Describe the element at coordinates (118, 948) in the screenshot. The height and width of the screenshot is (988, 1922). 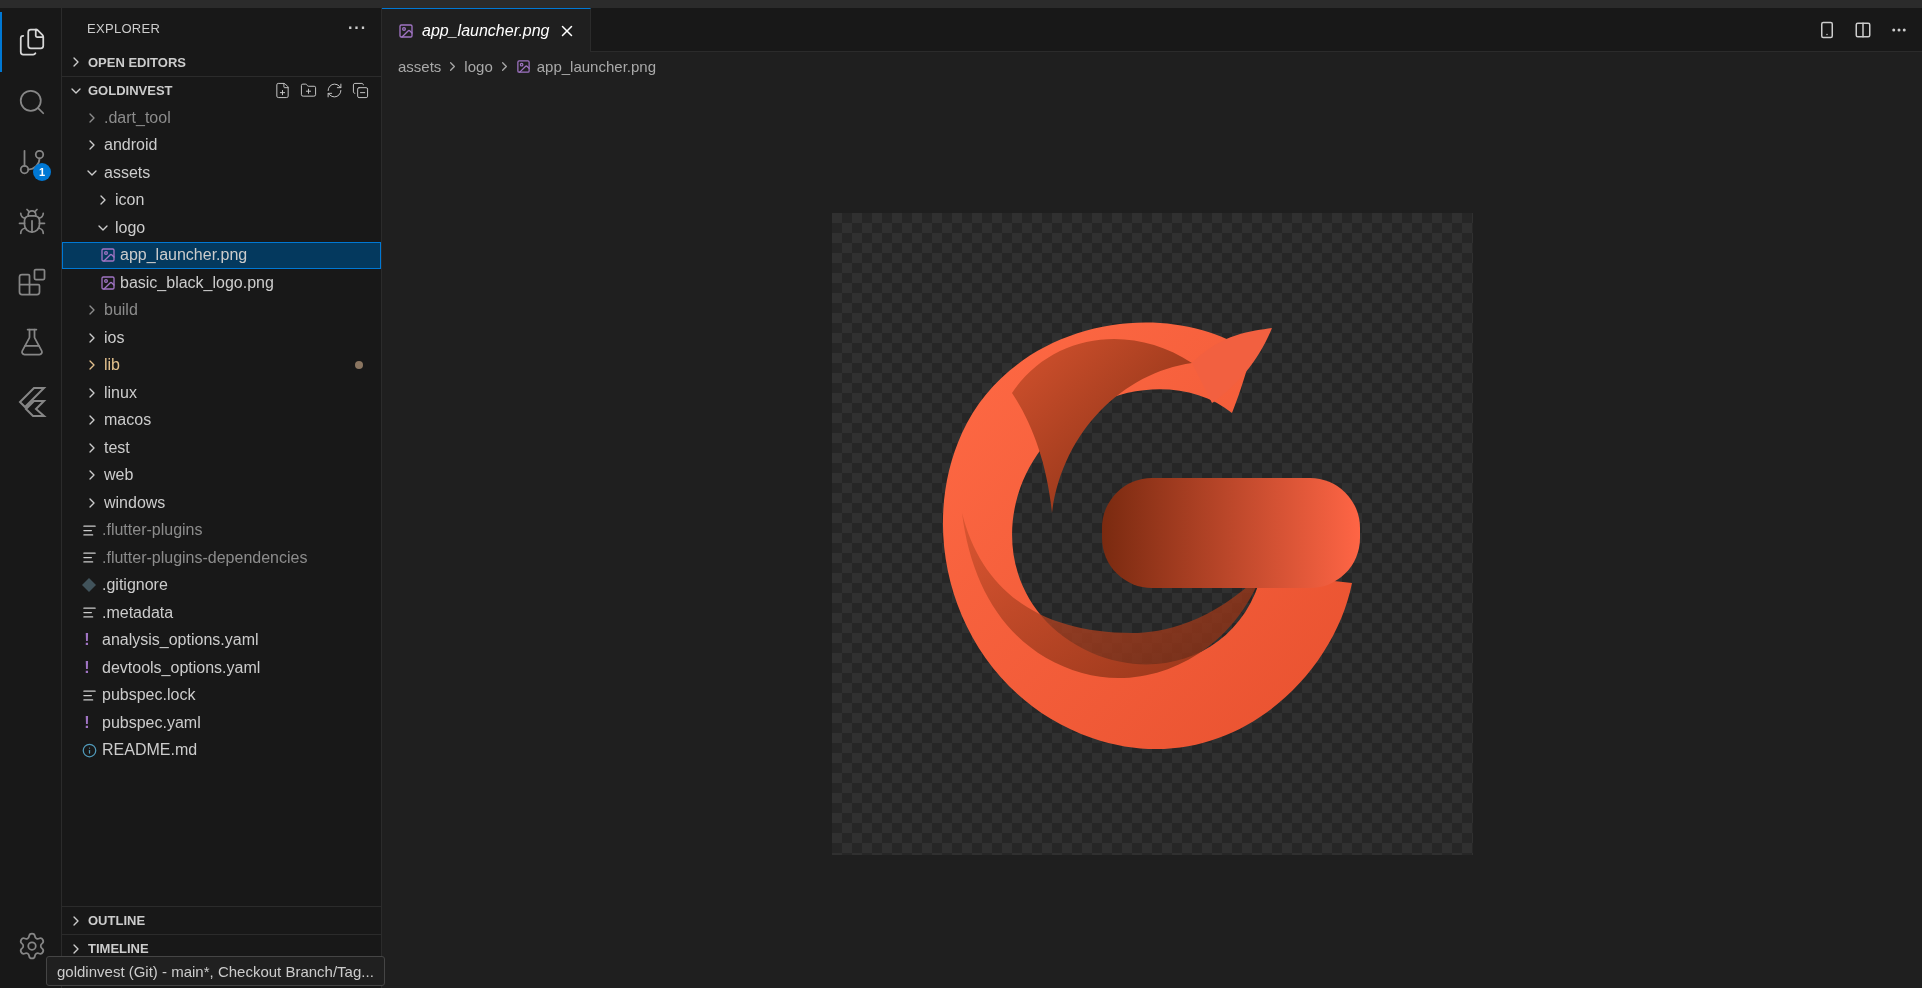
I see `section-title: TIMELINE` at that location.